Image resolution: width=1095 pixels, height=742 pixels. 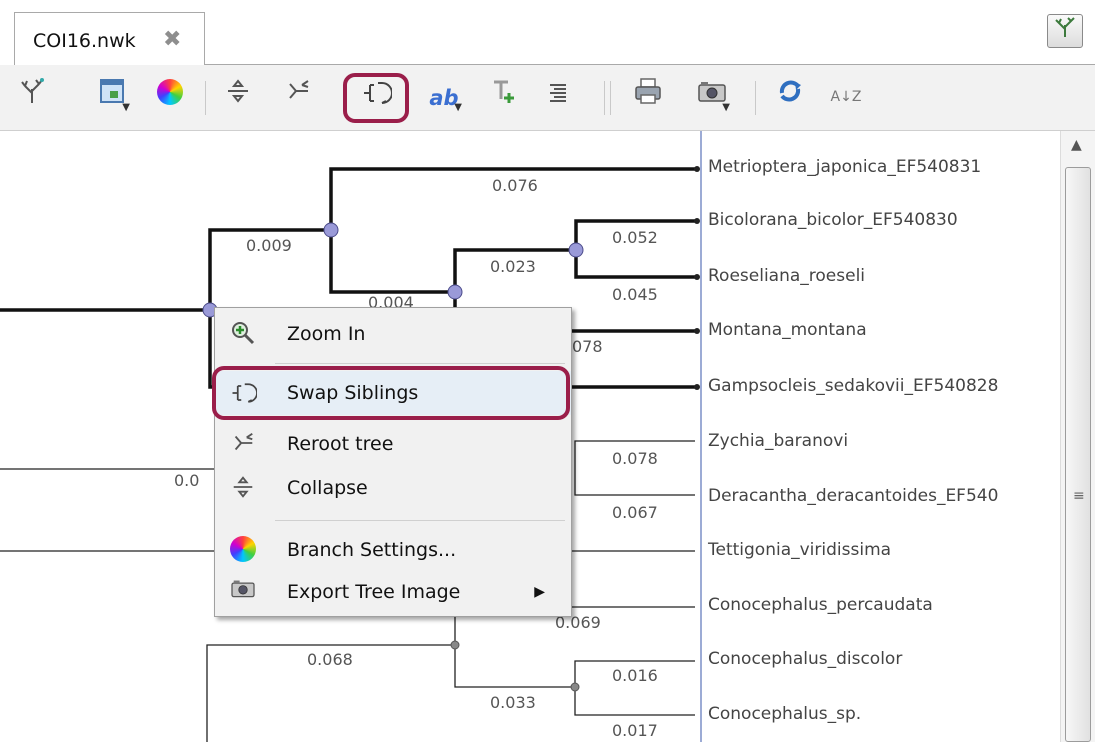 What do you see at coordinates (269, 245) in the screenshot?
I see `branch-length-label: 0.009` at bounding box center [269, 245].